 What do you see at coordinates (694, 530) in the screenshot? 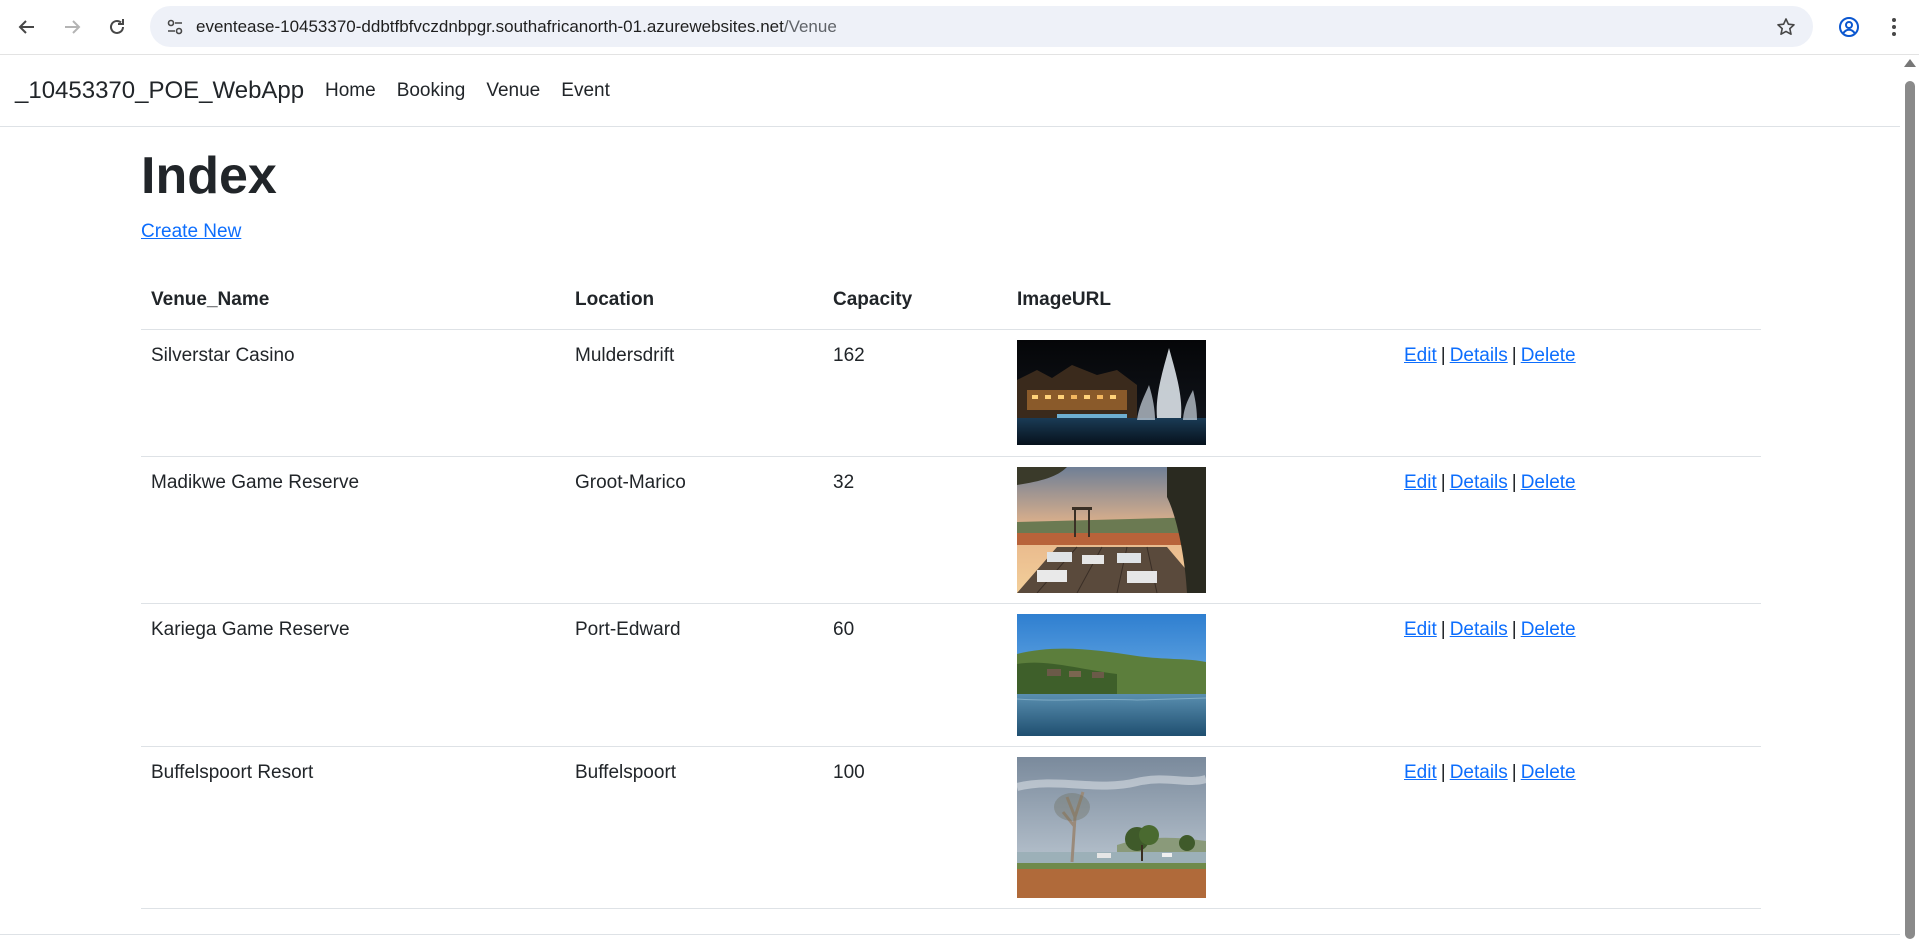
I see `location-cell: Groot-Marico` at bounding box center [694, 530].